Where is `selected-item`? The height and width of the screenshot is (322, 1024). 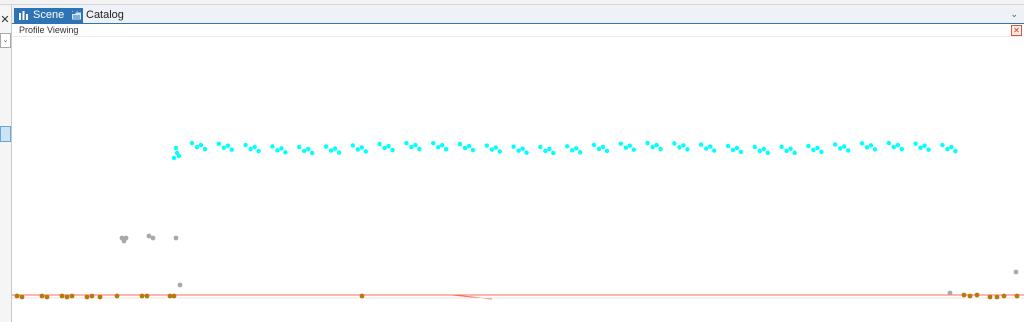 selected-item is located at coordinates (5, 134).